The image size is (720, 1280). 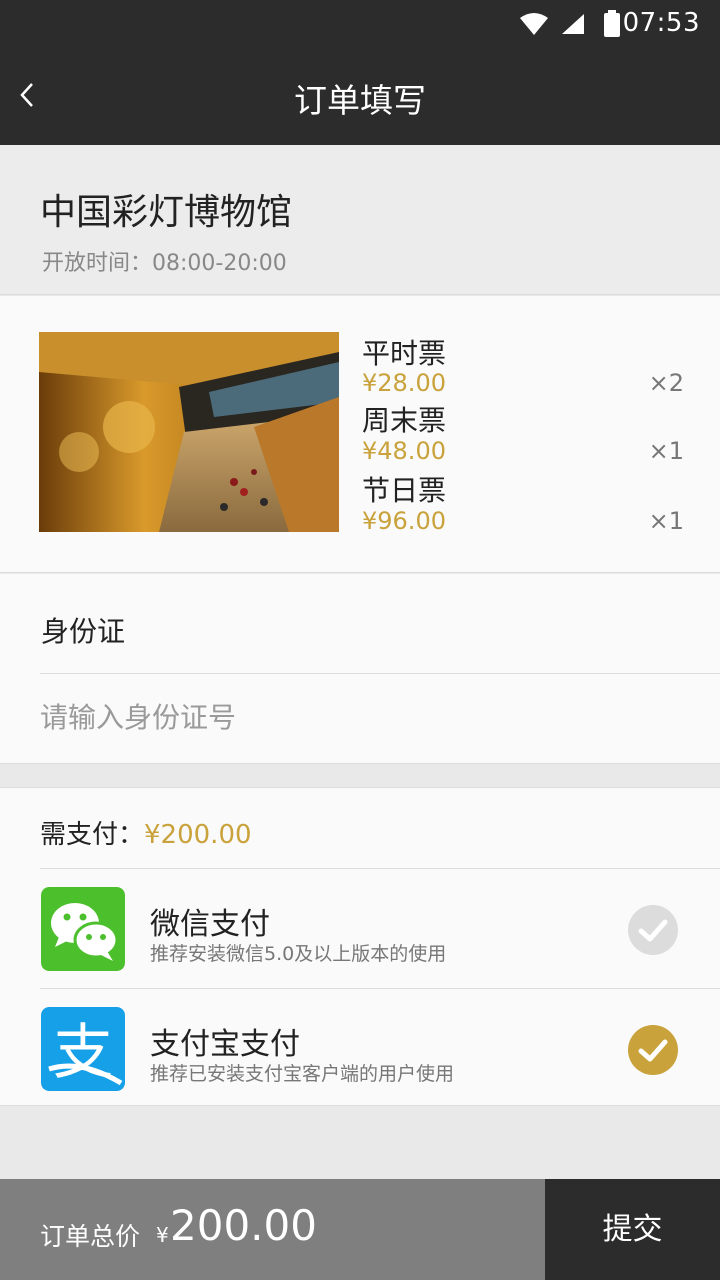 I want to click on ticket-price: ¥48.00, so click(x=404, y=451).